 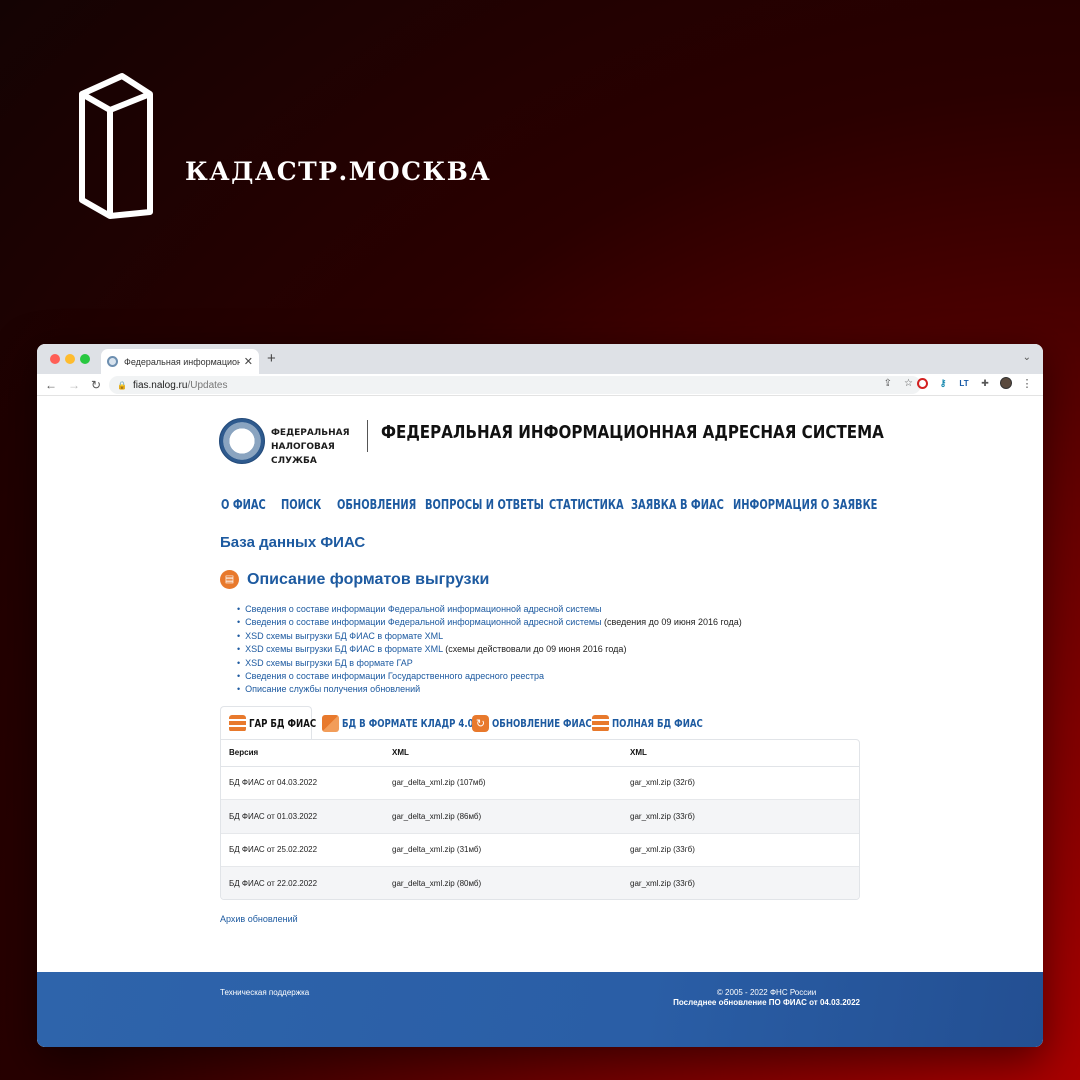 I want to click on tab-label: БД В ФОРМАТЕ КЛАДР 4.0, so click(x=408, y=723).